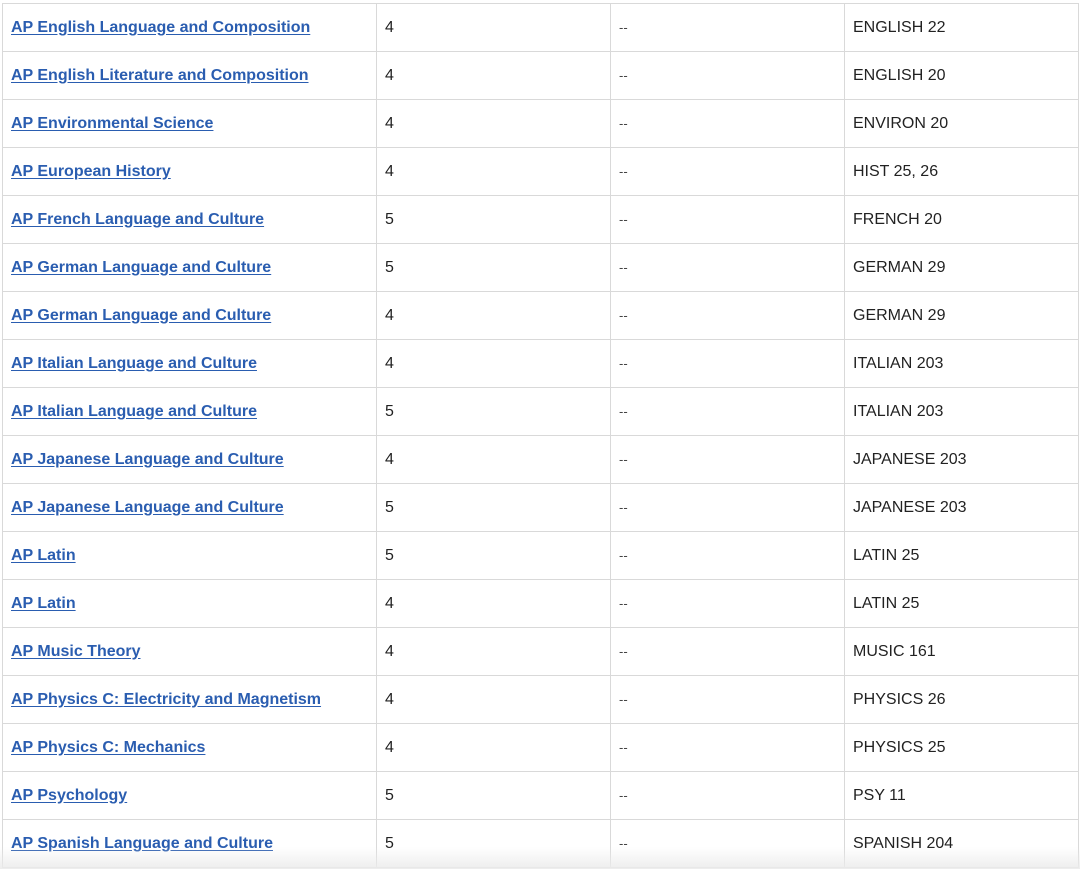 This screenshot has height=869, width=1080. Describe the element at coordinates (160, 75) in the screenshot. I see `exam-link: AP English Literature and Composition` at that location.